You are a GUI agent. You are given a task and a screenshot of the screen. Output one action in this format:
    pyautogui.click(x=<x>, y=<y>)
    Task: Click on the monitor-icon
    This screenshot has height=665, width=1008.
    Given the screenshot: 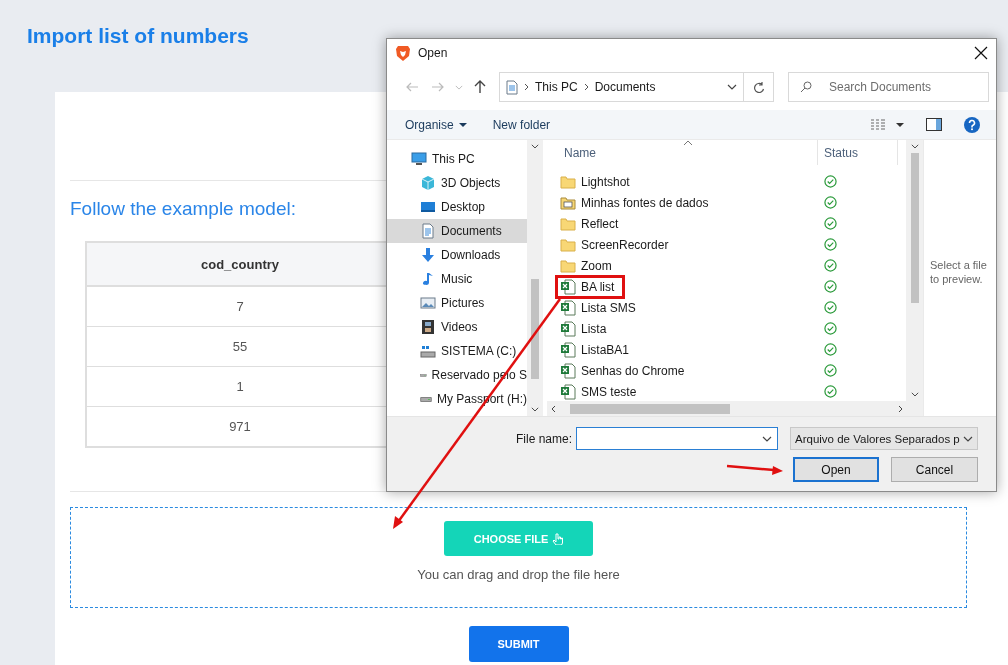 What is the action you would take?
    pyautogui.click(x=419, y=159)
    